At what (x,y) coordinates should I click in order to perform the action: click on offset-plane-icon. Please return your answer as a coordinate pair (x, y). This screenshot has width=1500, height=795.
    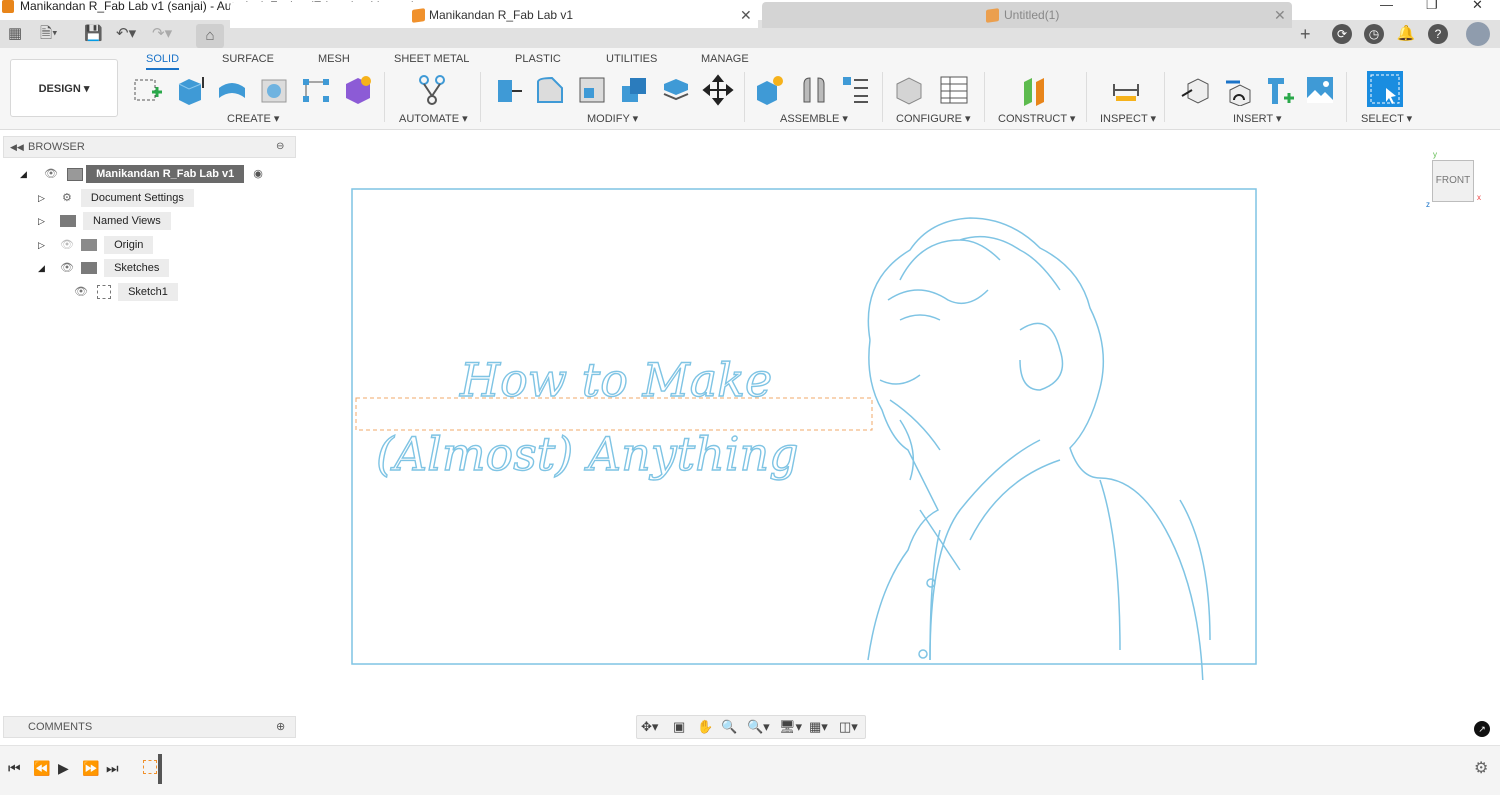
    Looking at the image, I should click on (1034, 90).